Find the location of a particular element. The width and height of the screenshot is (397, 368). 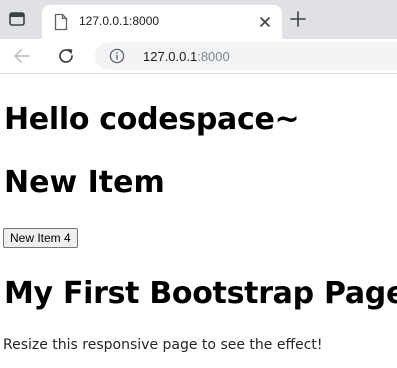

tab-strip: 127.0.0.1:8000 is located at coordinates (198, 19).